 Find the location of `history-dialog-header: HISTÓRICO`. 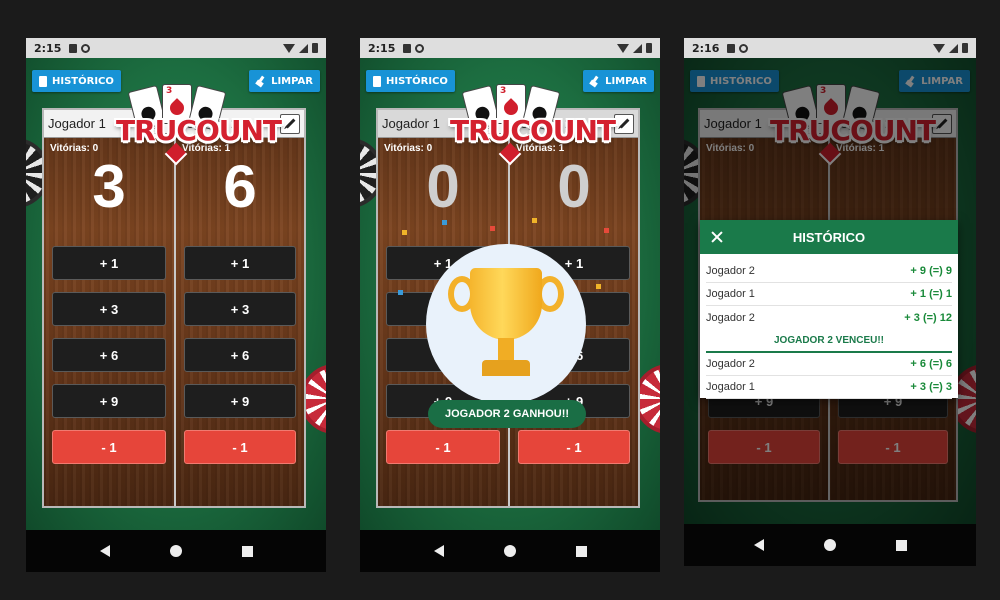

history-dialog-header: HISTÓRICO is located at coordinates (829, 237).